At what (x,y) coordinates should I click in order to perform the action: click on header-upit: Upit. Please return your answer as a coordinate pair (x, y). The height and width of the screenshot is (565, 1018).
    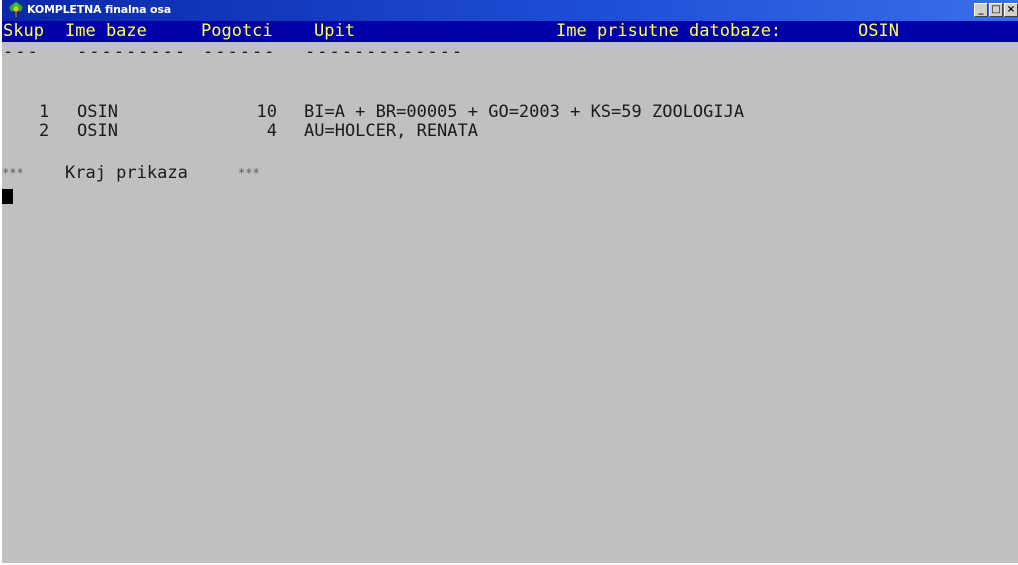
    Looking at the image, I should click on (334, 31).